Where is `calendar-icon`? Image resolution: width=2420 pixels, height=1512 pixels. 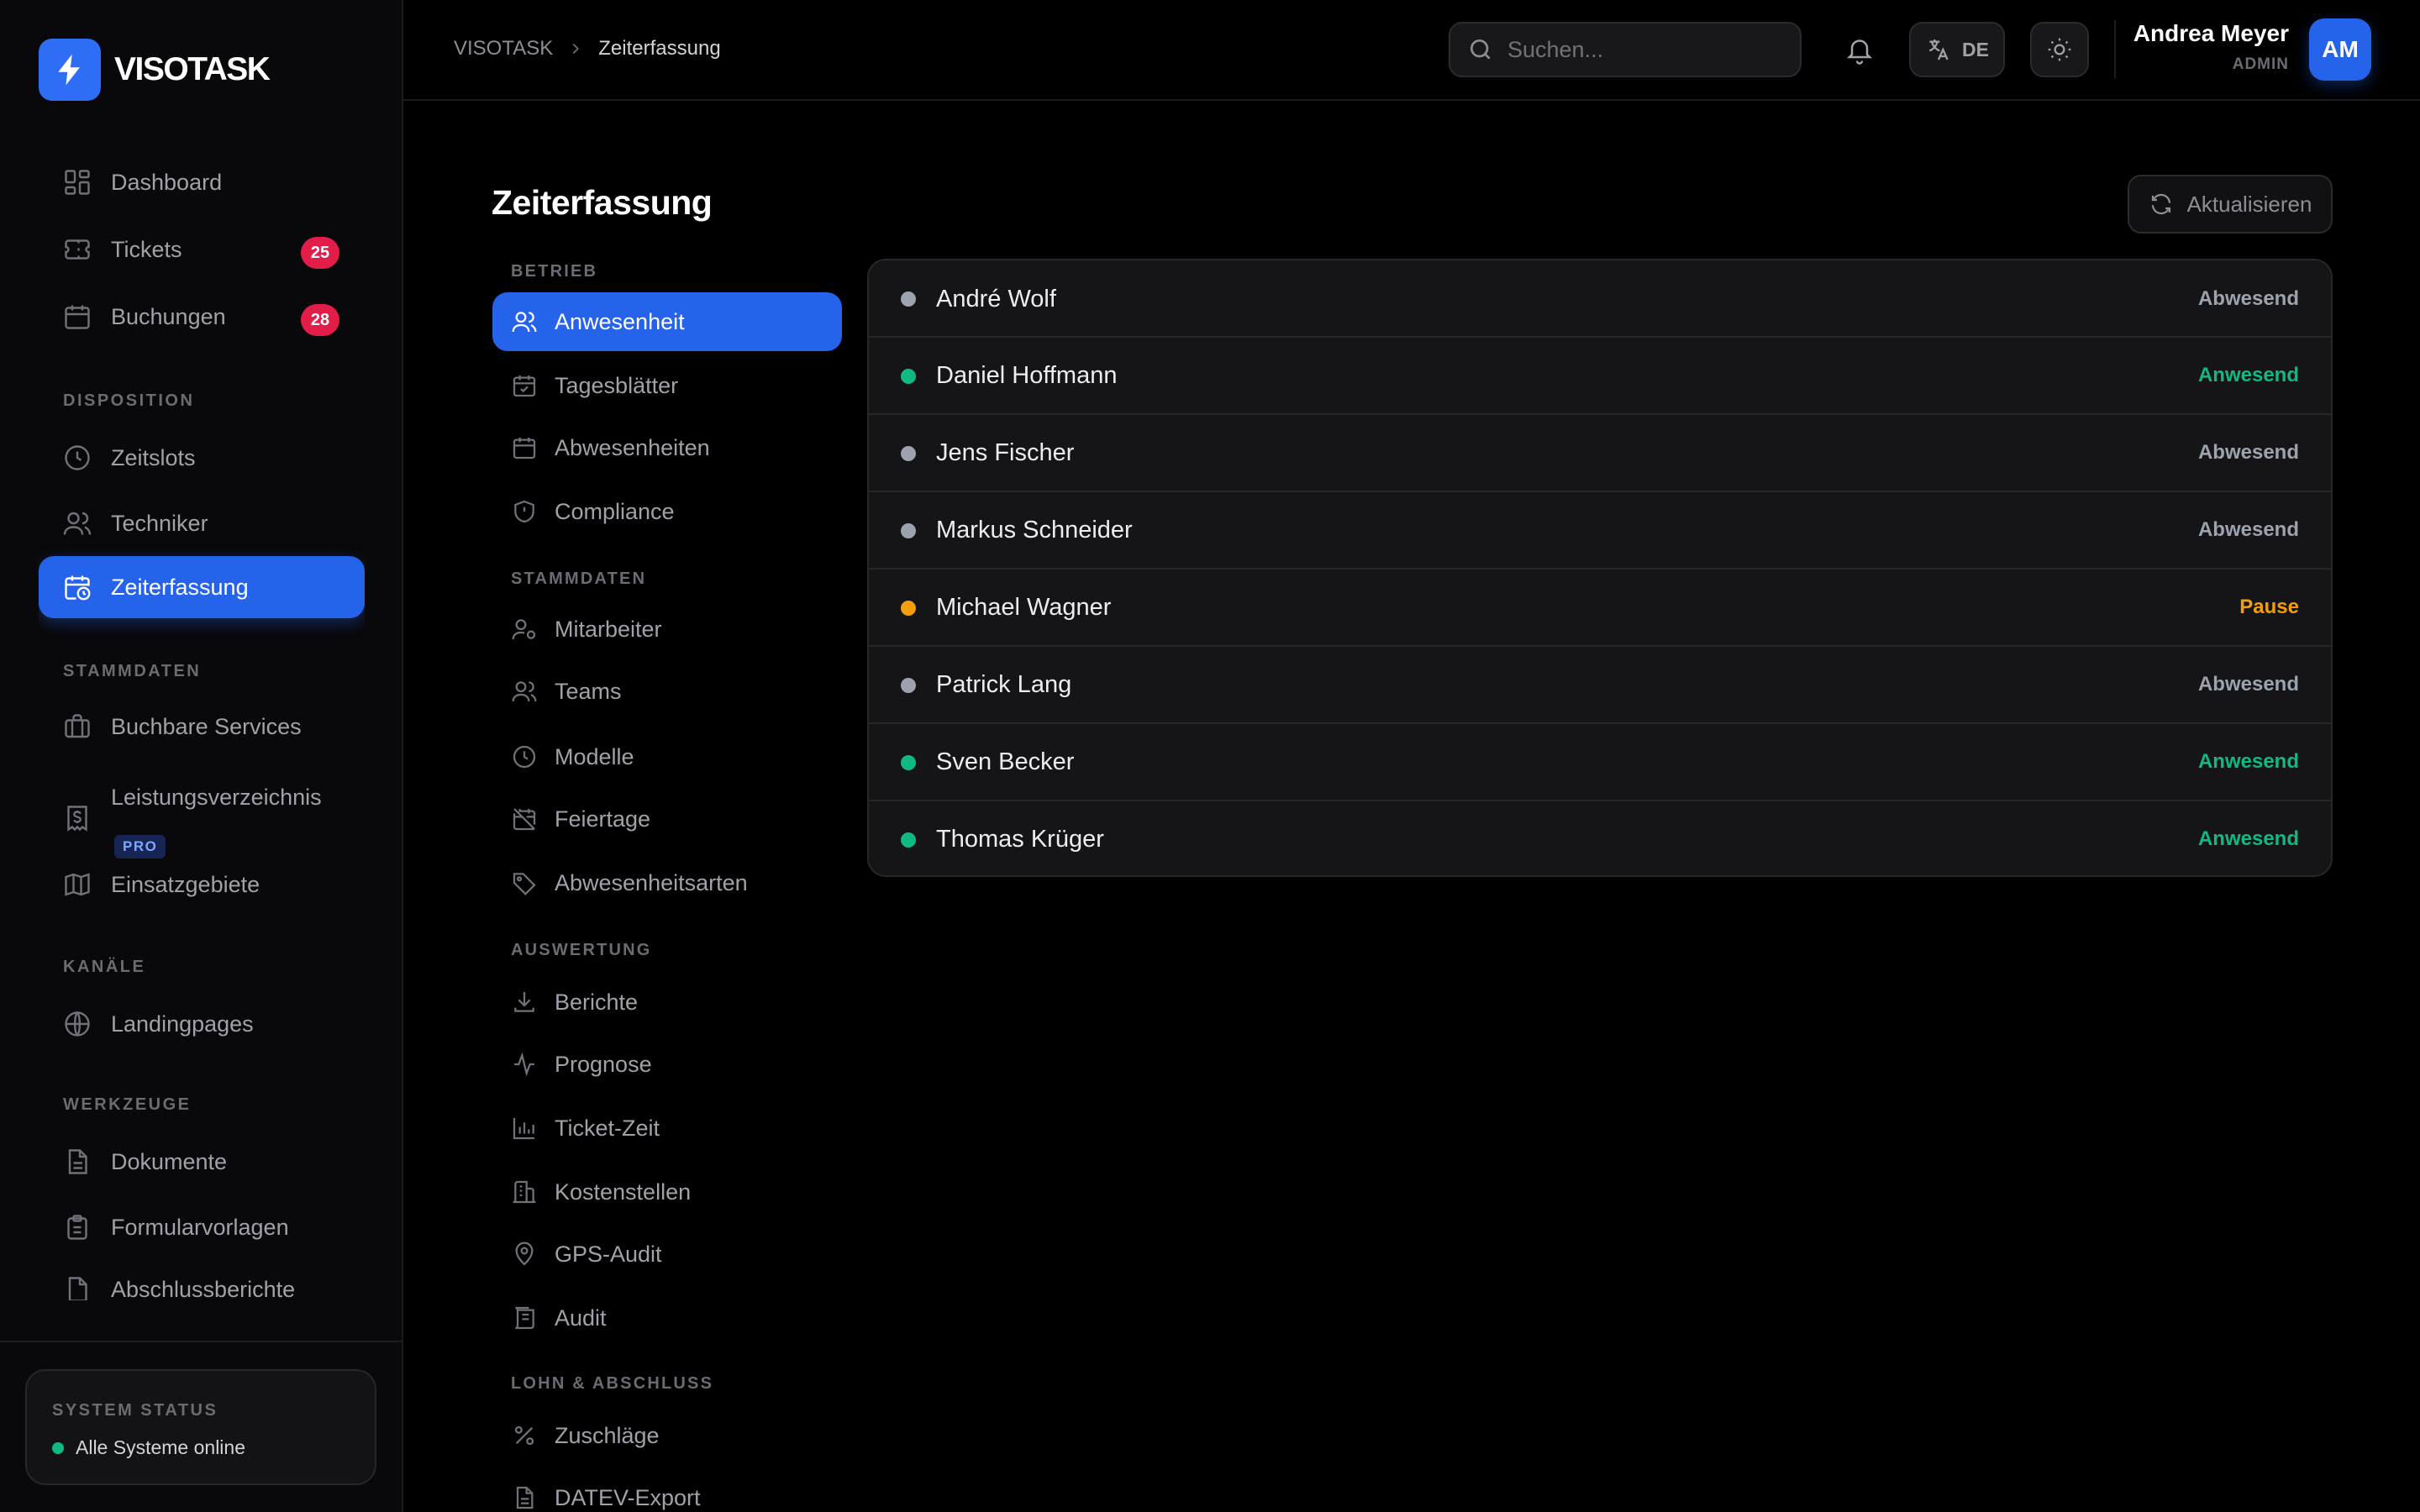
calendar-icon is located at coordinates (524, 448).